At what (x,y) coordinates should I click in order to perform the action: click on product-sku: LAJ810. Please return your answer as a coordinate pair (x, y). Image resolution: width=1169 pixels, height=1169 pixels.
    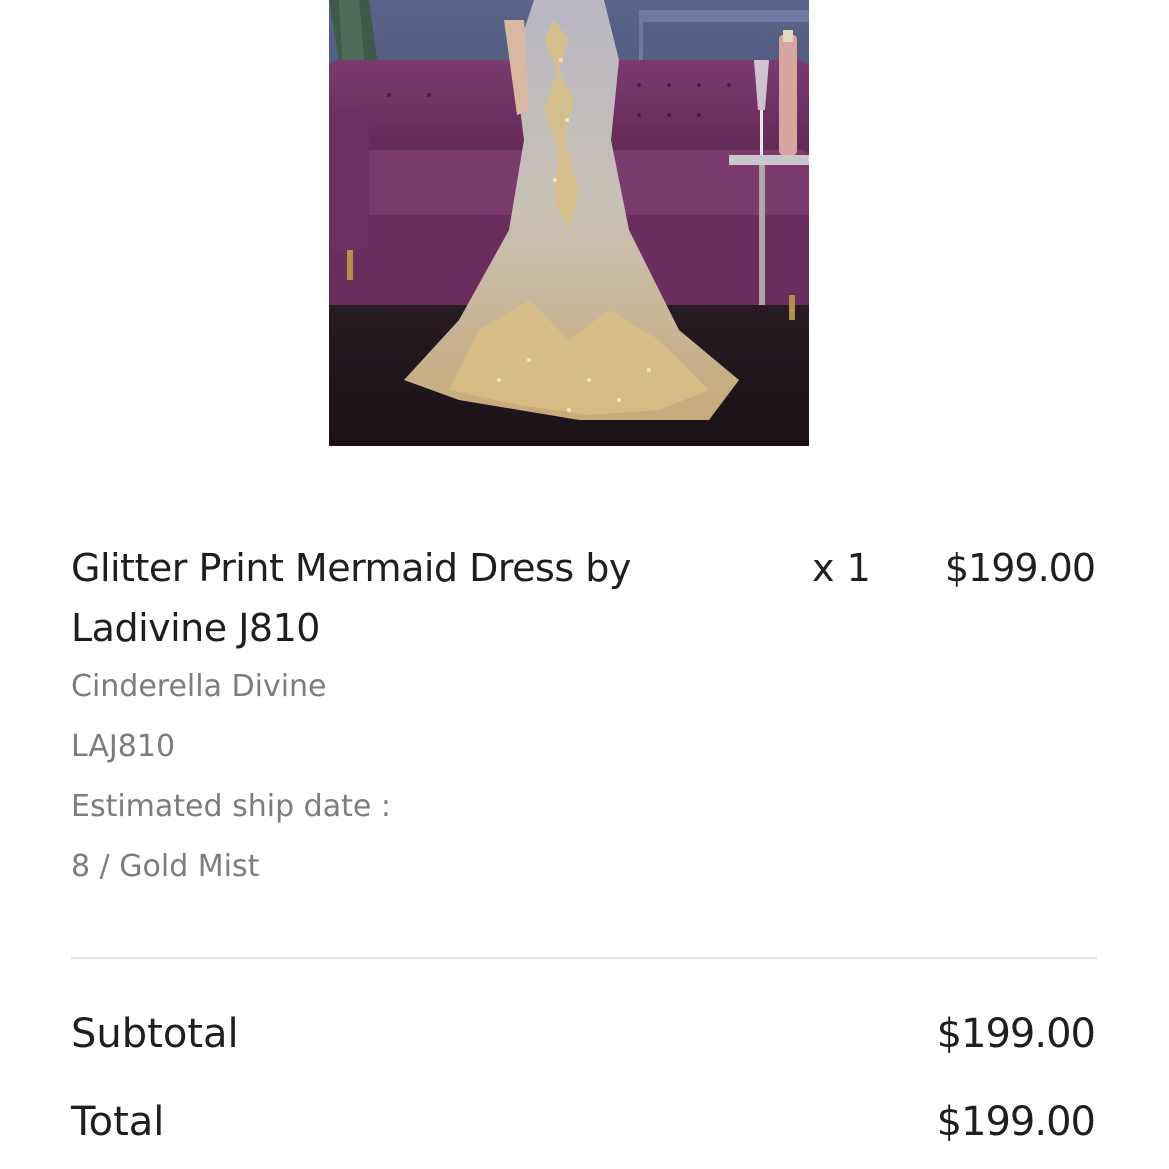
    Looking at the image, I should click on (123, 746).